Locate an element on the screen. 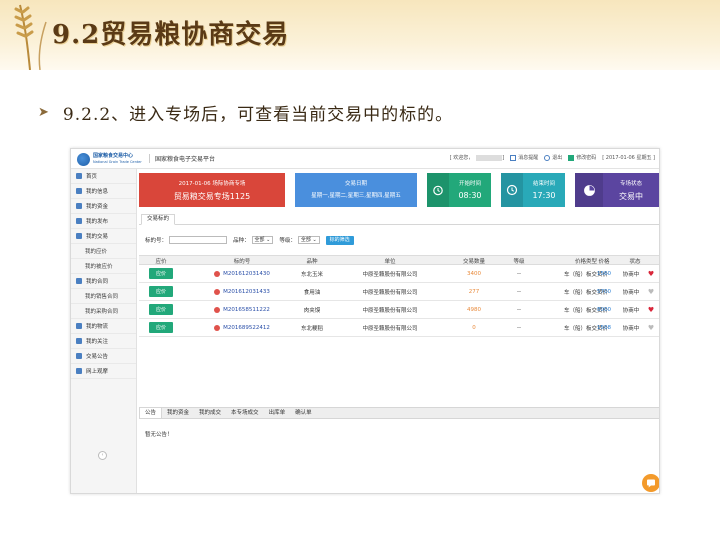 Image resolution: width=720 pixels, height=540 pixels. code-input is located at coordinates (198, 240).